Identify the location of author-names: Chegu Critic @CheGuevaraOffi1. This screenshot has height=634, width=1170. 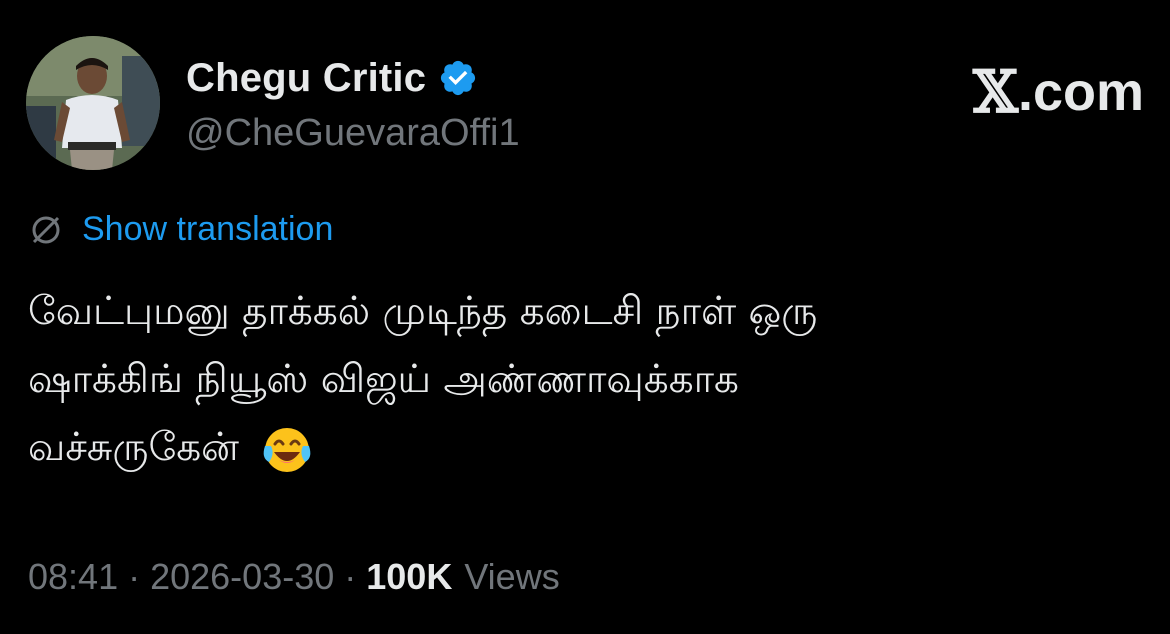
(353, 103).